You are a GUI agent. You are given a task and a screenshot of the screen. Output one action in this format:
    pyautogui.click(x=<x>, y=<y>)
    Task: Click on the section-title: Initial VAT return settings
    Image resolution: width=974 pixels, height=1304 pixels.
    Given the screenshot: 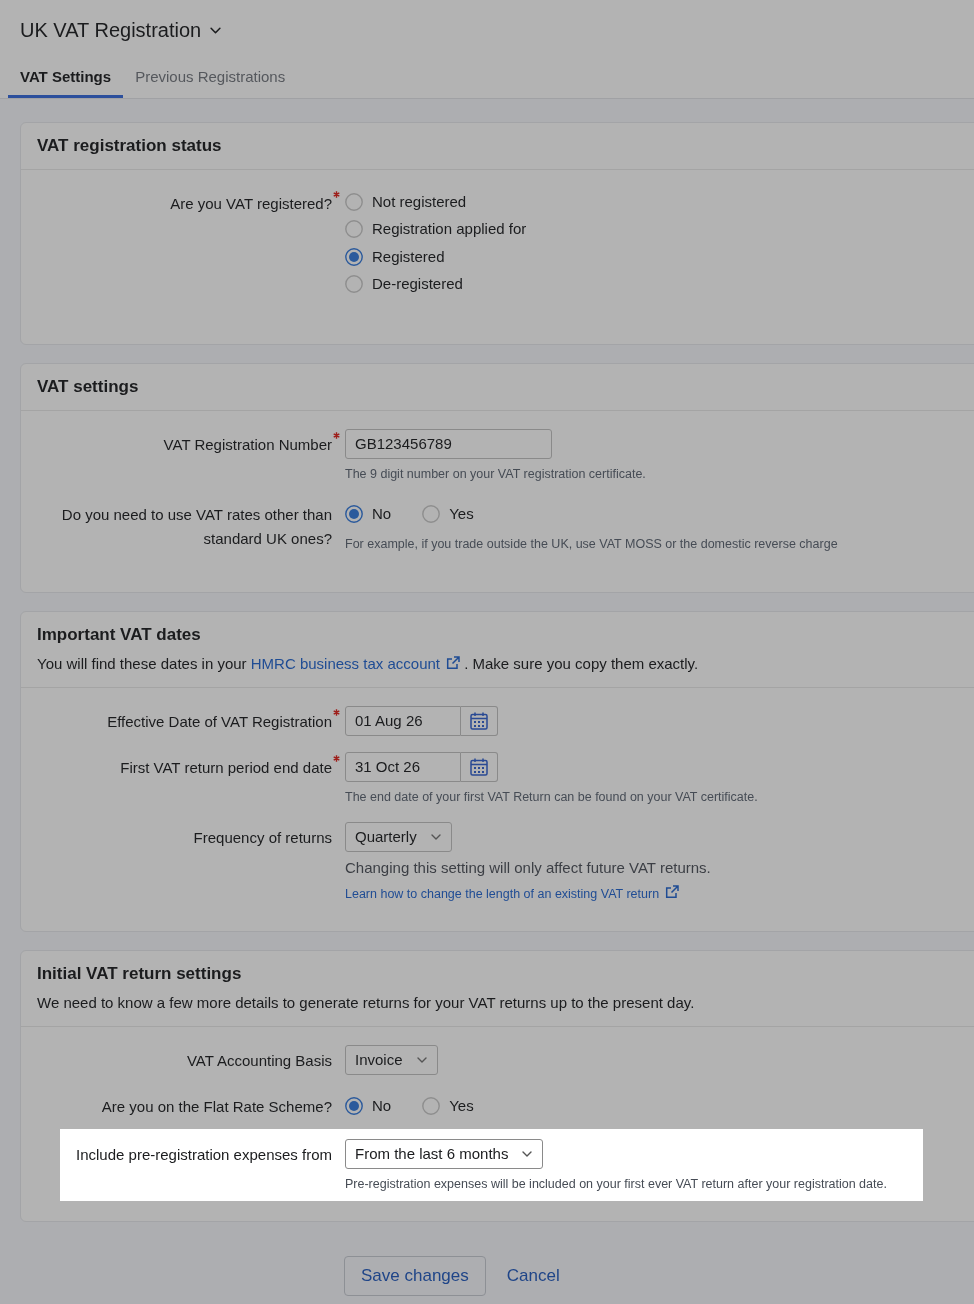 What is the action you would take?
    pyautogui.click(x=140, y=974)
    